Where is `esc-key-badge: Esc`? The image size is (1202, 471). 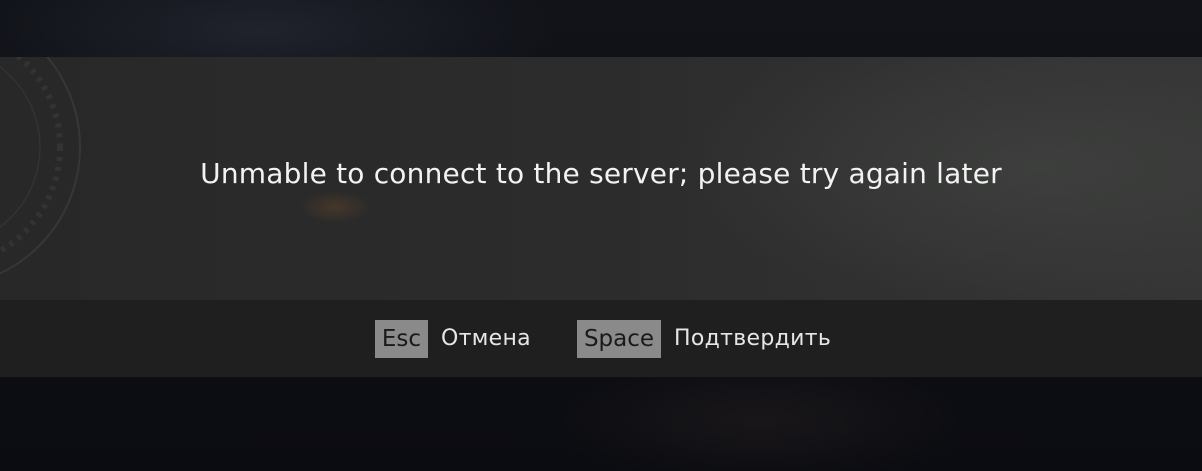 esc-key-badge: Esc is located at coordinates (401, 338).